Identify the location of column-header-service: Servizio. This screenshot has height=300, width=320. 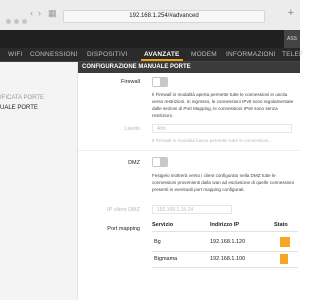
(163, 225).